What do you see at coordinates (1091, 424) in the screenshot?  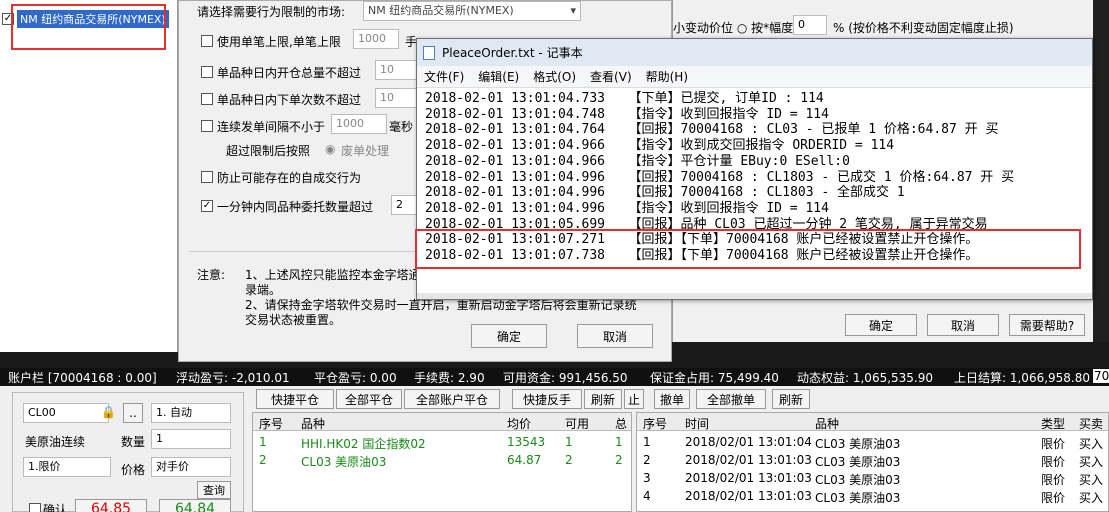 I see `col-side: 买卖` at bounding box center [1091, 424].